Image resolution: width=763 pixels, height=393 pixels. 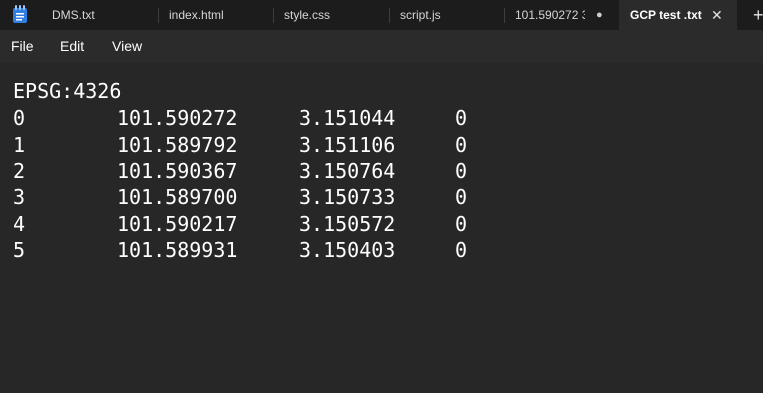 What do you see at coordinates (447, 15) in the screenshot?
I see `tab-script-js: script.js` at bounding box center [447, 15].